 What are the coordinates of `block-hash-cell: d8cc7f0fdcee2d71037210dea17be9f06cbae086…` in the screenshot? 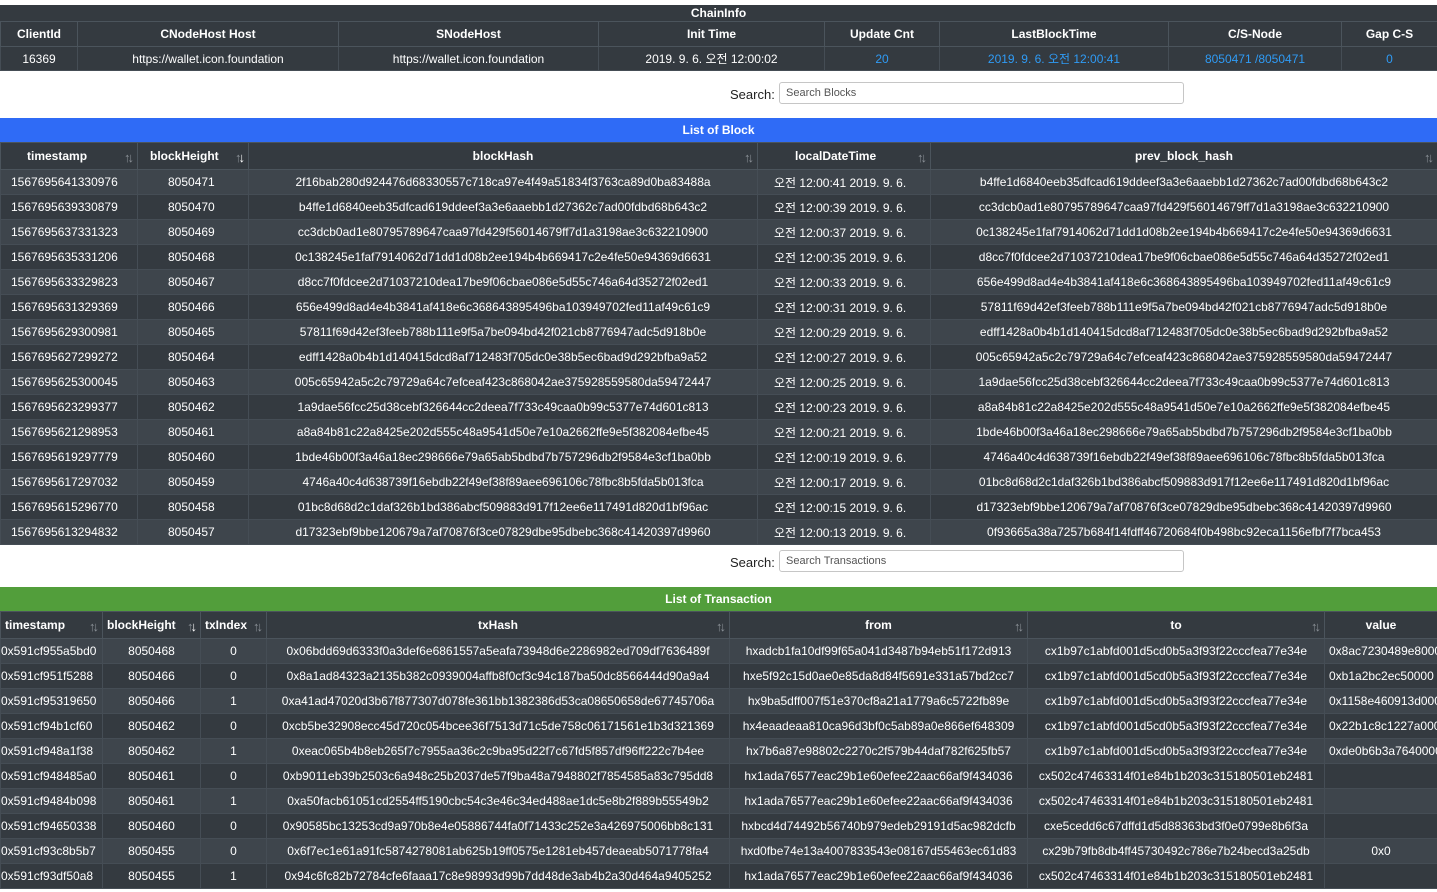 It's located at (503, 282).